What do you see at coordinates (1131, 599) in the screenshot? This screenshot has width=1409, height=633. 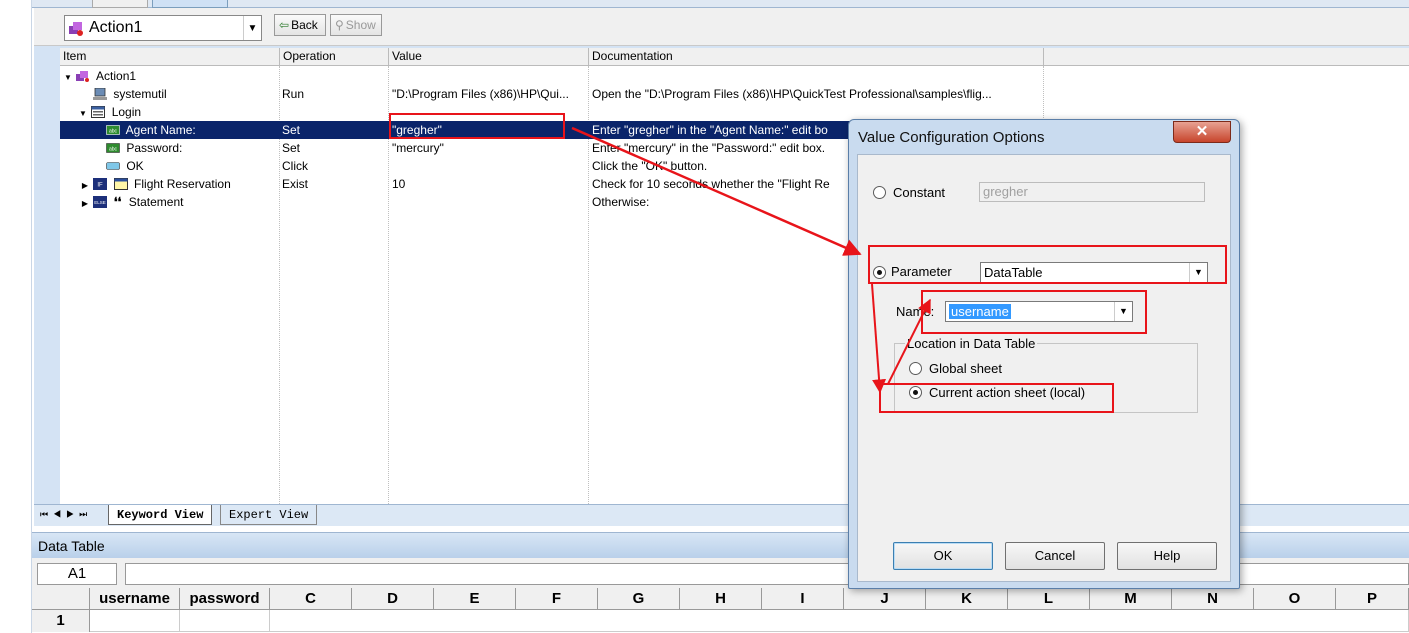 I see `column-header: M` at bounding box center [1131, 599].